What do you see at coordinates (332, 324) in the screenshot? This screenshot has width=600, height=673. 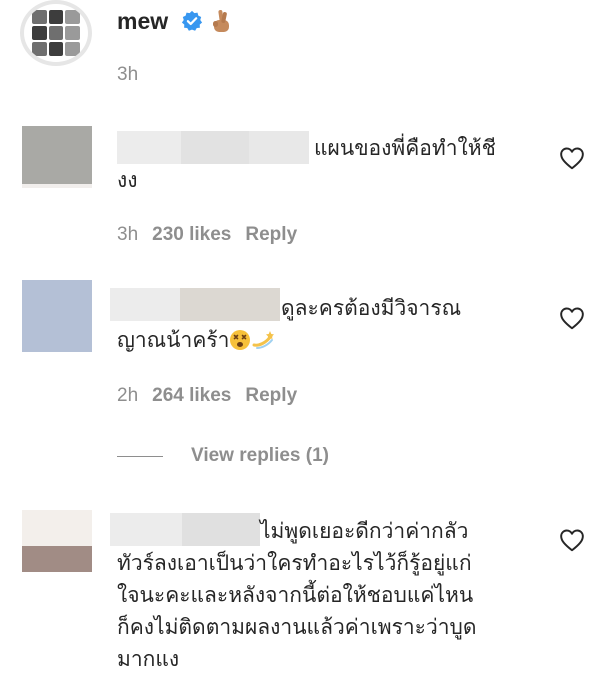 I see `comment-text: ดูละครต้องมีวิจารณ ญาณน้าคร้า` at bounding box center [332, 324].